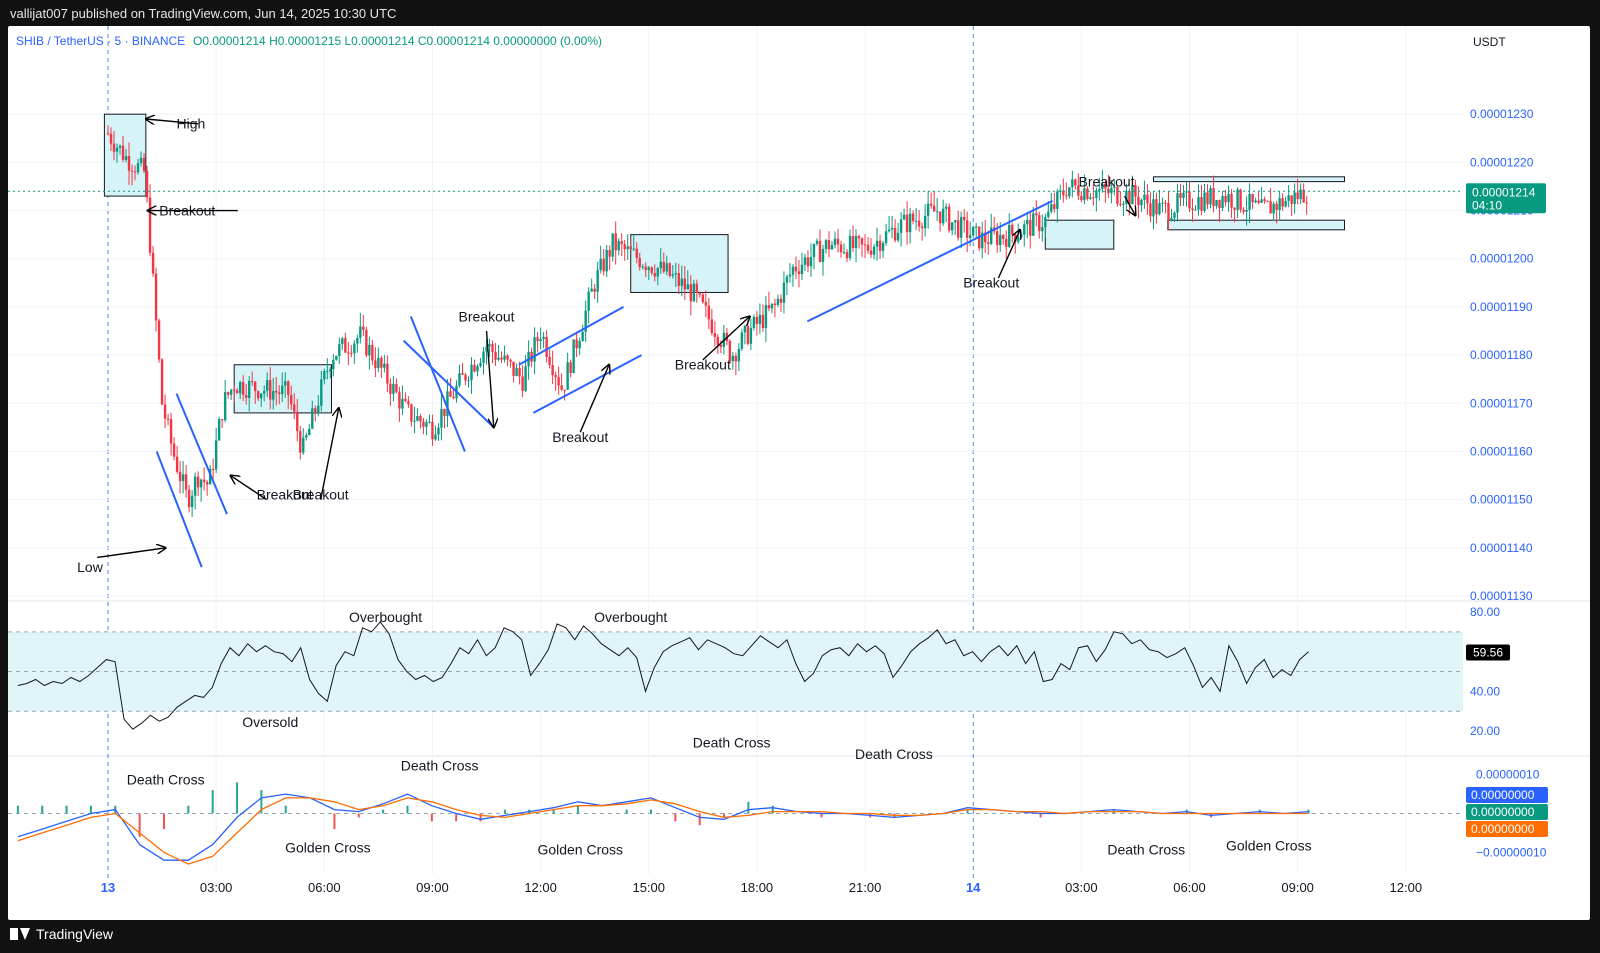 The image size is (1600, 953). I want to click on price-tick-label: 0.00001140, so click(1501, 548).